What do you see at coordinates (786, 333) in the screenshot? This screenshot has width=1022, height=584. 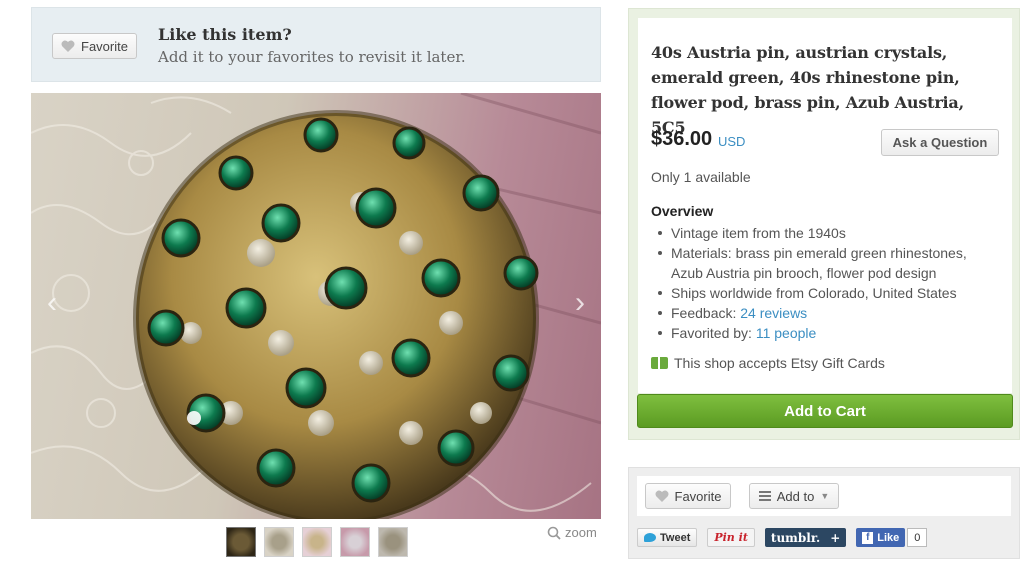 I see `favorited-people-link: 11 people` at bounding box center [786, 333].